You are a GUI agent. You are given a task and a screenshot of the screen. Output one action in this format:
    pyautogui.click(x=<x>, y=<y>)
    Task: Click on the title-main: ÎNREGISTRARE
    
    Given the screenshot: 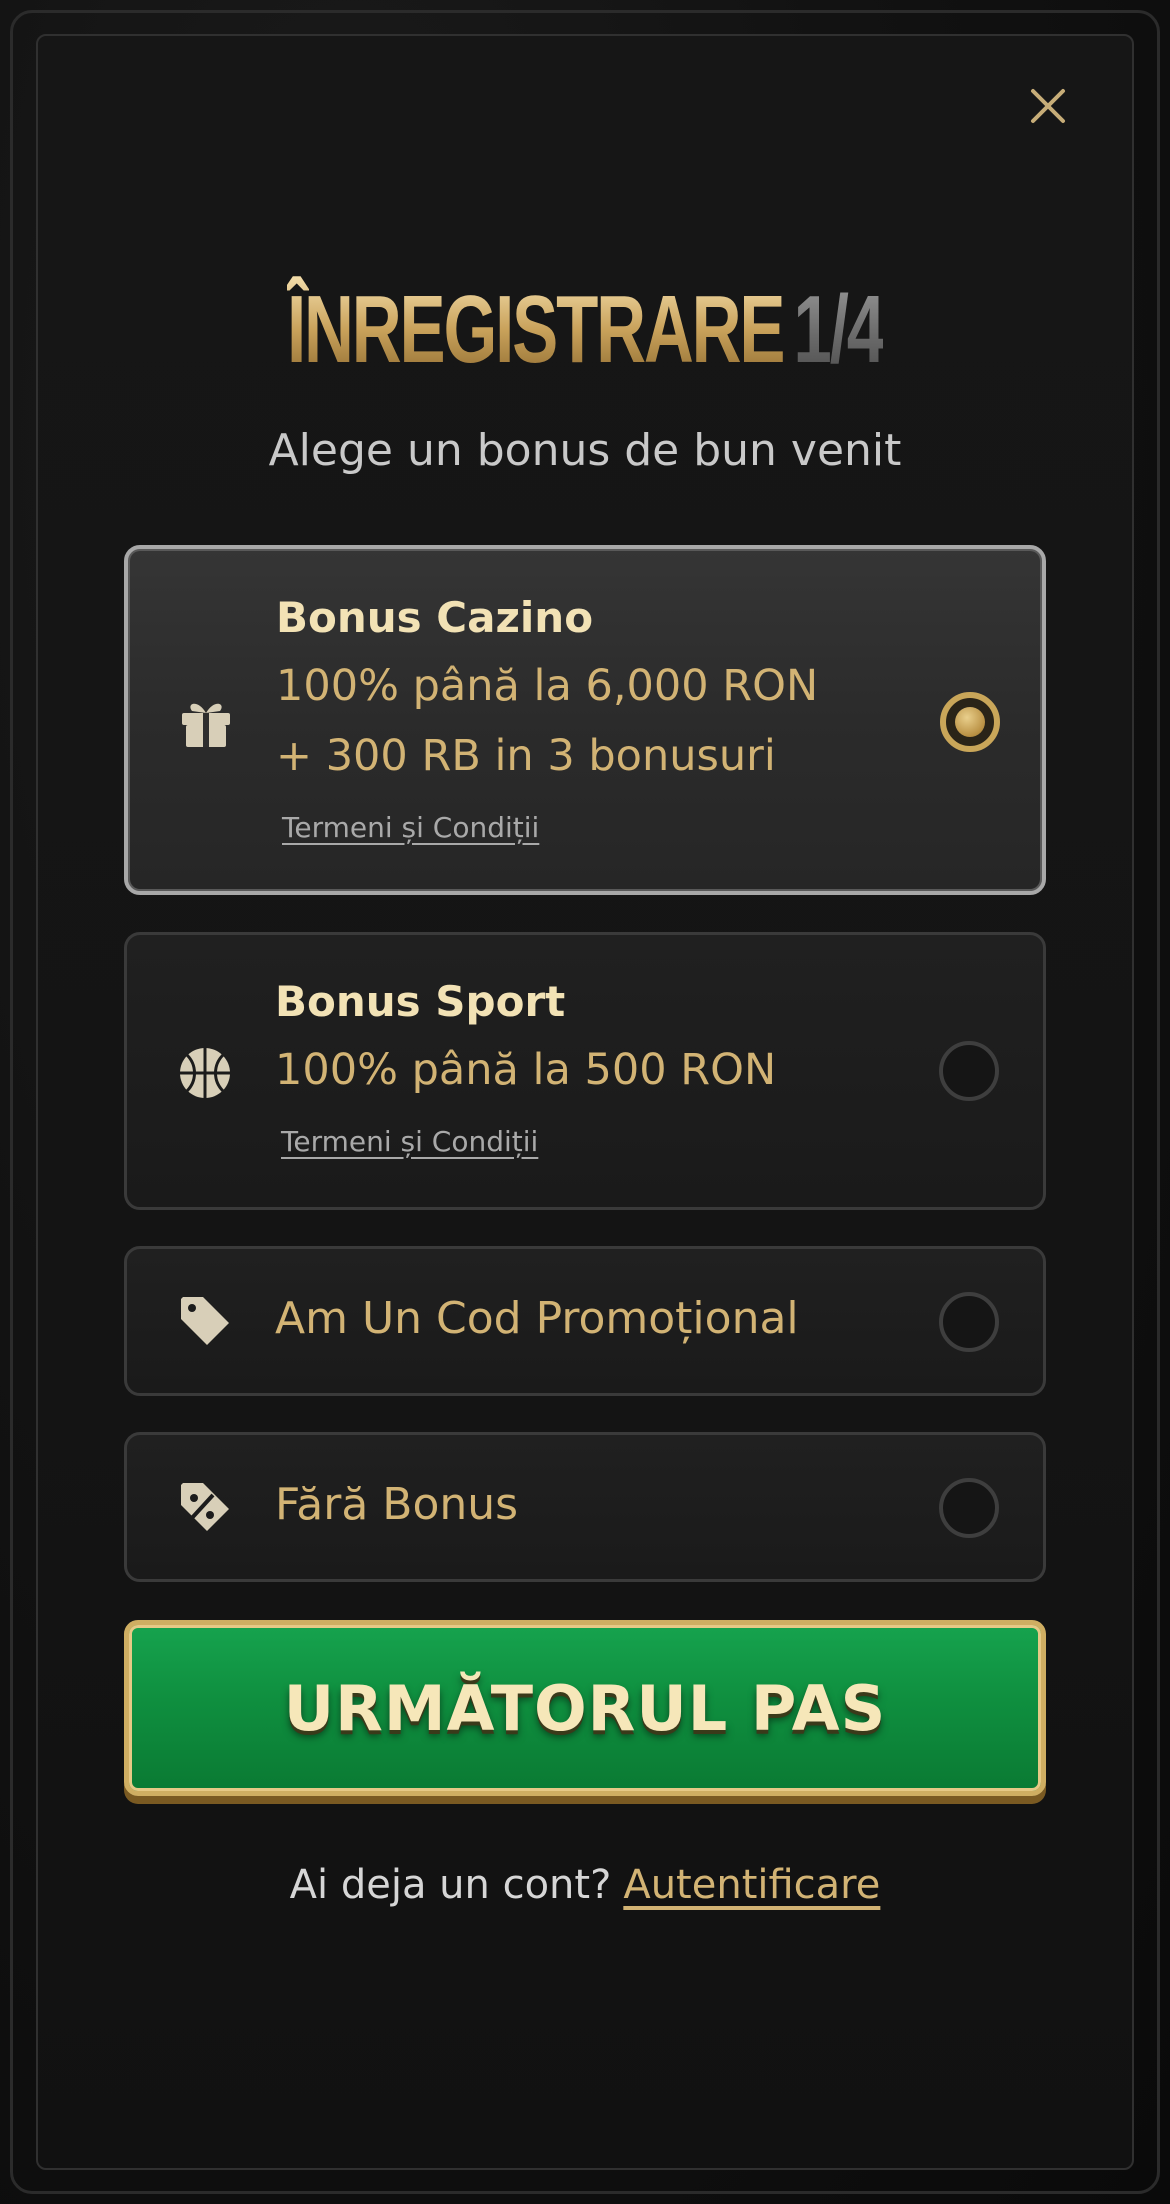 What is the action you would take?
    pyautogui.click(x=536, y=329)
    